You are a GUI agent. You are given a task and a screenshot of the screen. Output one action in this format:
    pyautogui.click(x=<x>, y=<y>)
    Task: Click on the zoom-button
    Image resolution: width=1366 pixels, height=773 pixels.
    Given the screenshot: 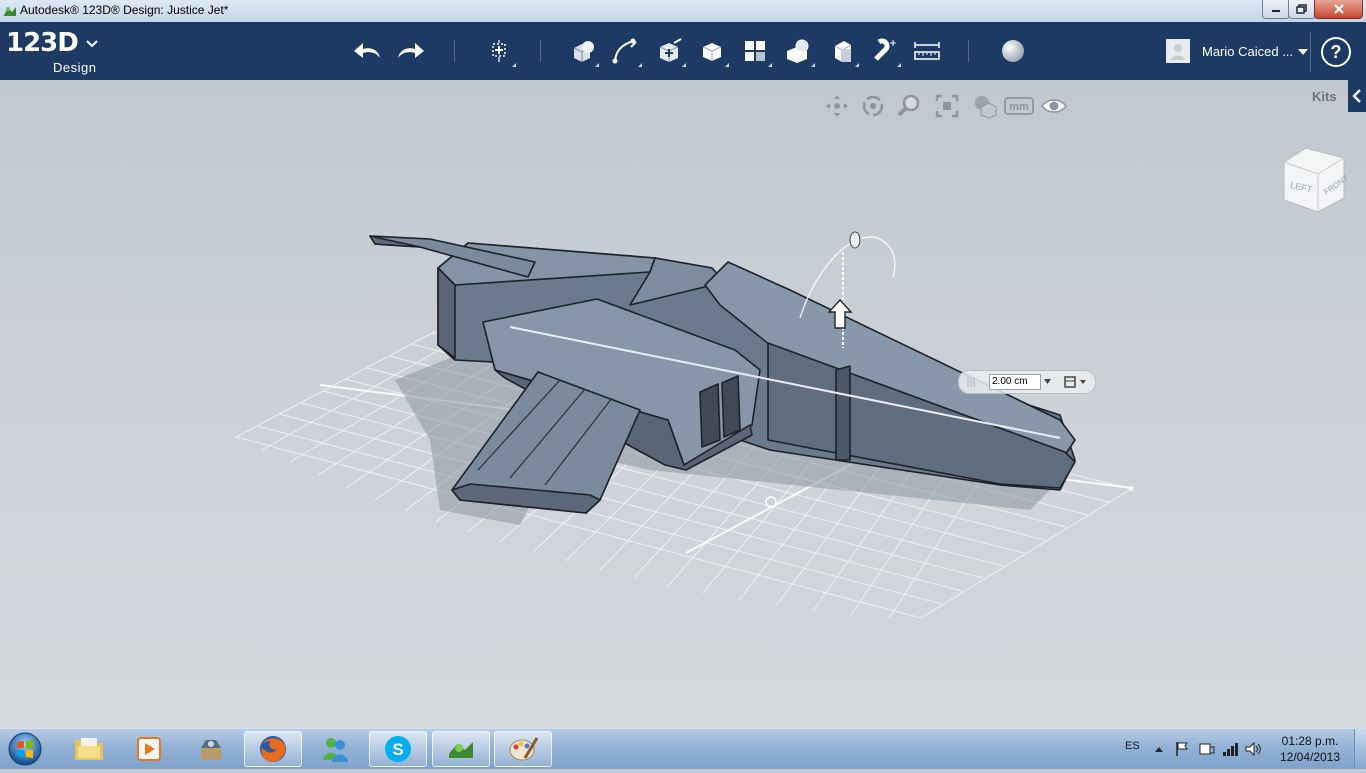 What is the action you would take?
    pyautogui.click(x=909, y=106)
    